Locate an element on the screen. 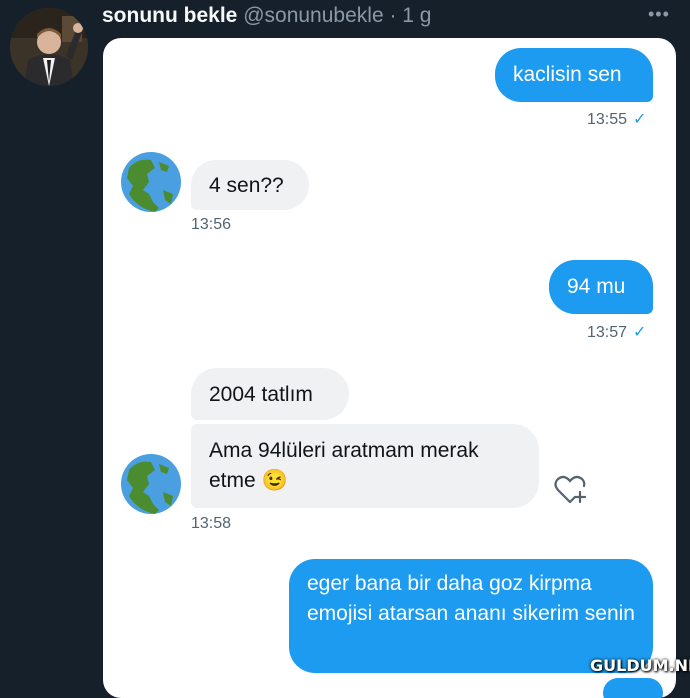  message-line-2: etme 😉 is located at coordinates (248, 480).